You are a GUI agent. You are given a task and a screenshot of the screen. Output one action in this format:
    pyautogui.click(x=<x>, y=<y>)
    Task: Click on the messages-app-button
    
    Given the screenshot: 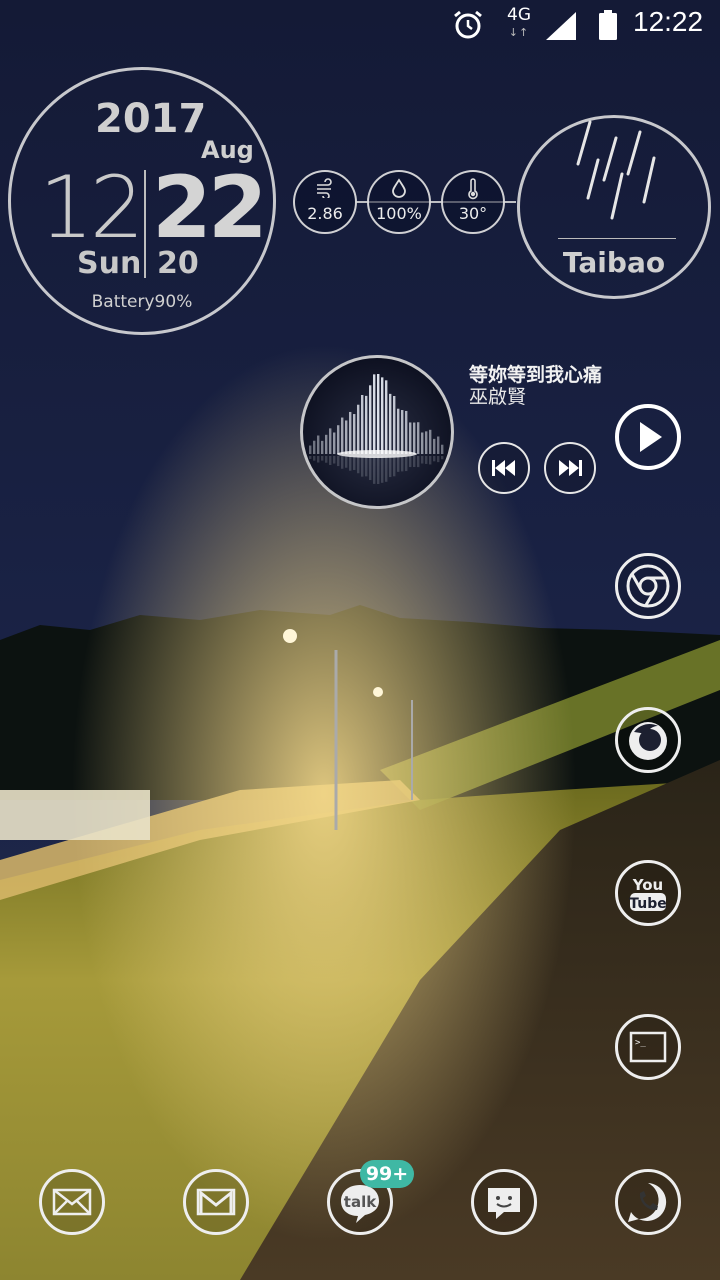 What is the action you would take?
    pyautogui.click(x=504, y=1202)
    